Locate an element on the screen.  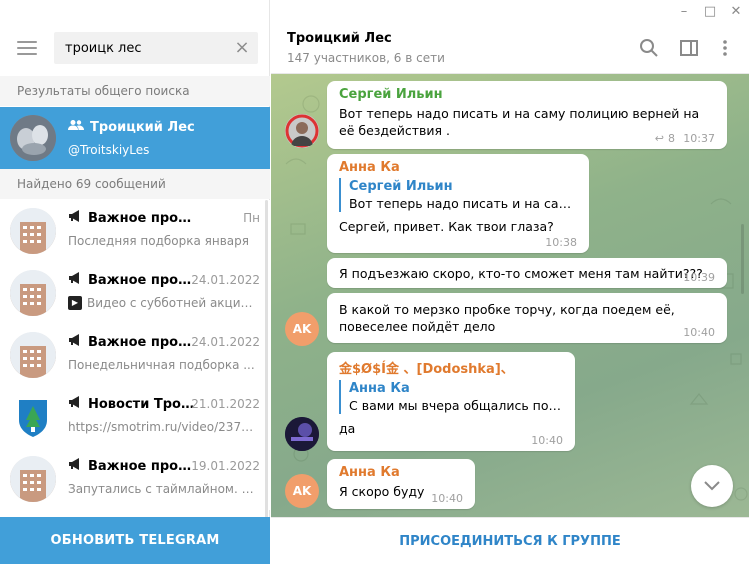
list-item-date: 19.01.2022 is located at coordinates (225, 466).